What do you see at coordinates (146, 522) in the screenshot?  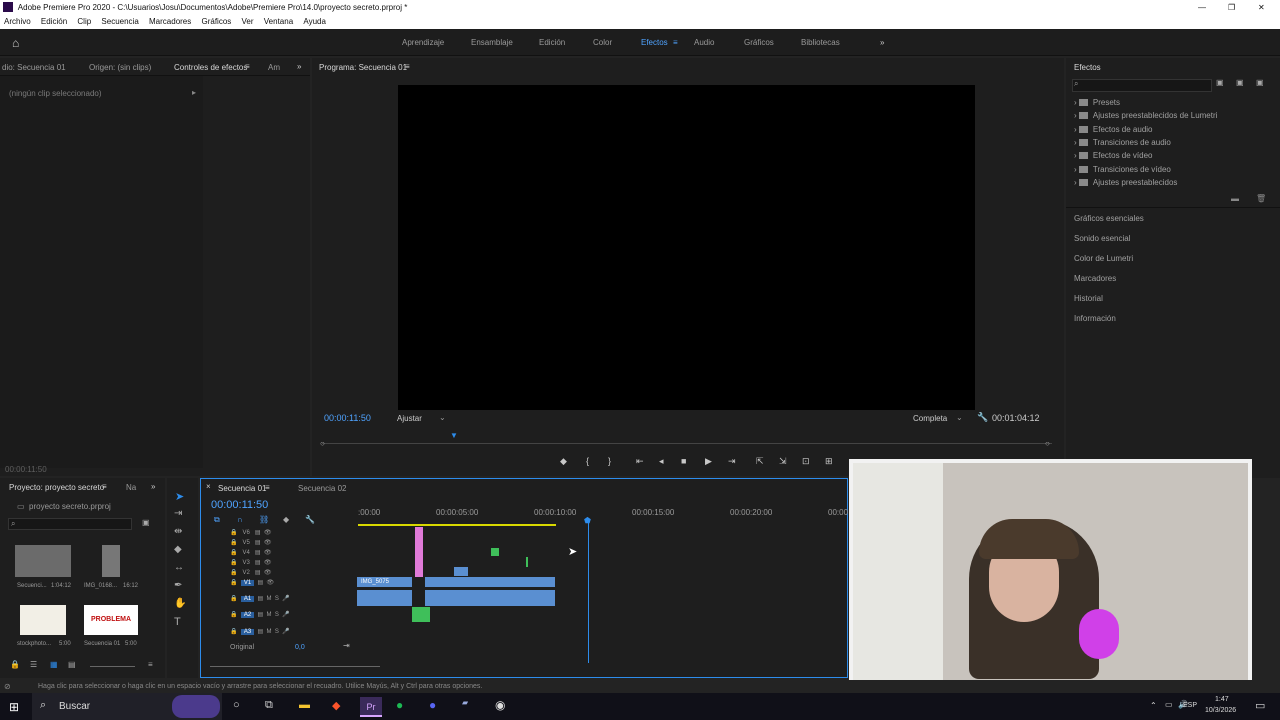 I see `new-search-bin-icon: ▣` at bounding box center [146, 522].